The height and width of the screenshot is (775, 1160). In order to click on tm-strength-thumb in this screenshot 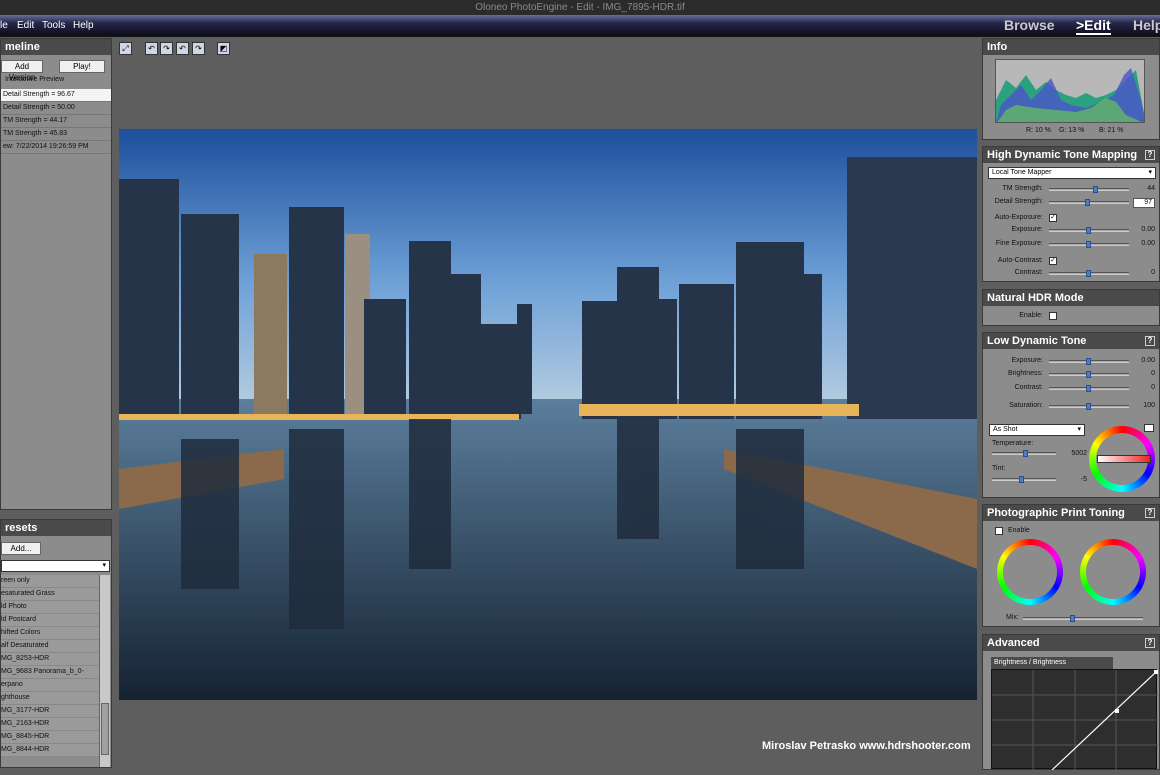, I will do `click(1095, 189)`.